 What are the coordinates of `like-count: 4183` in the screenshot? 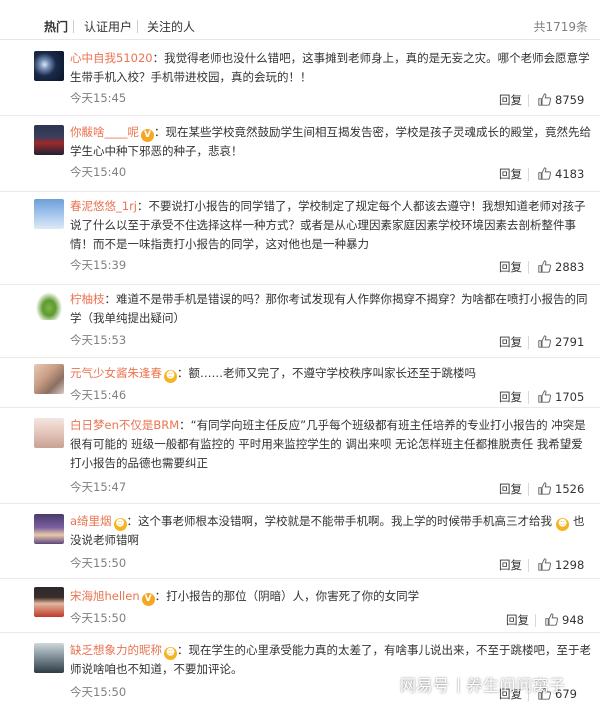 It's located at (570, 174).